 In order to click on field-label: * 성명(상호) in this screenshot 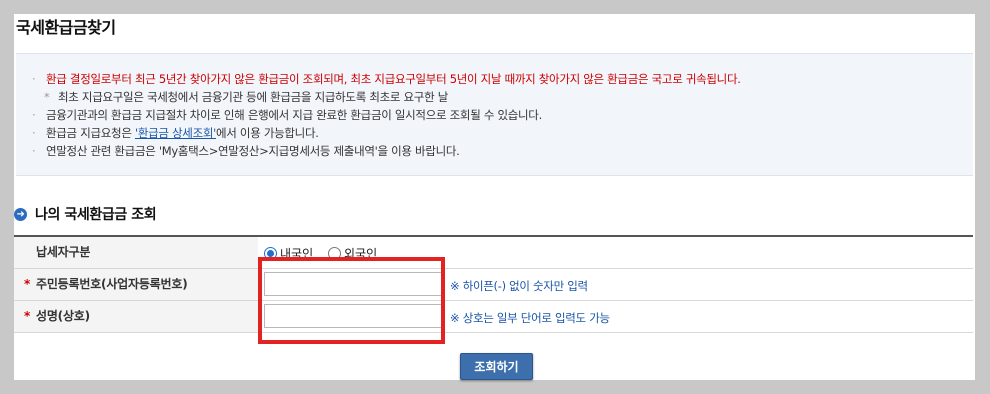, I will do `click(136, 316)`.